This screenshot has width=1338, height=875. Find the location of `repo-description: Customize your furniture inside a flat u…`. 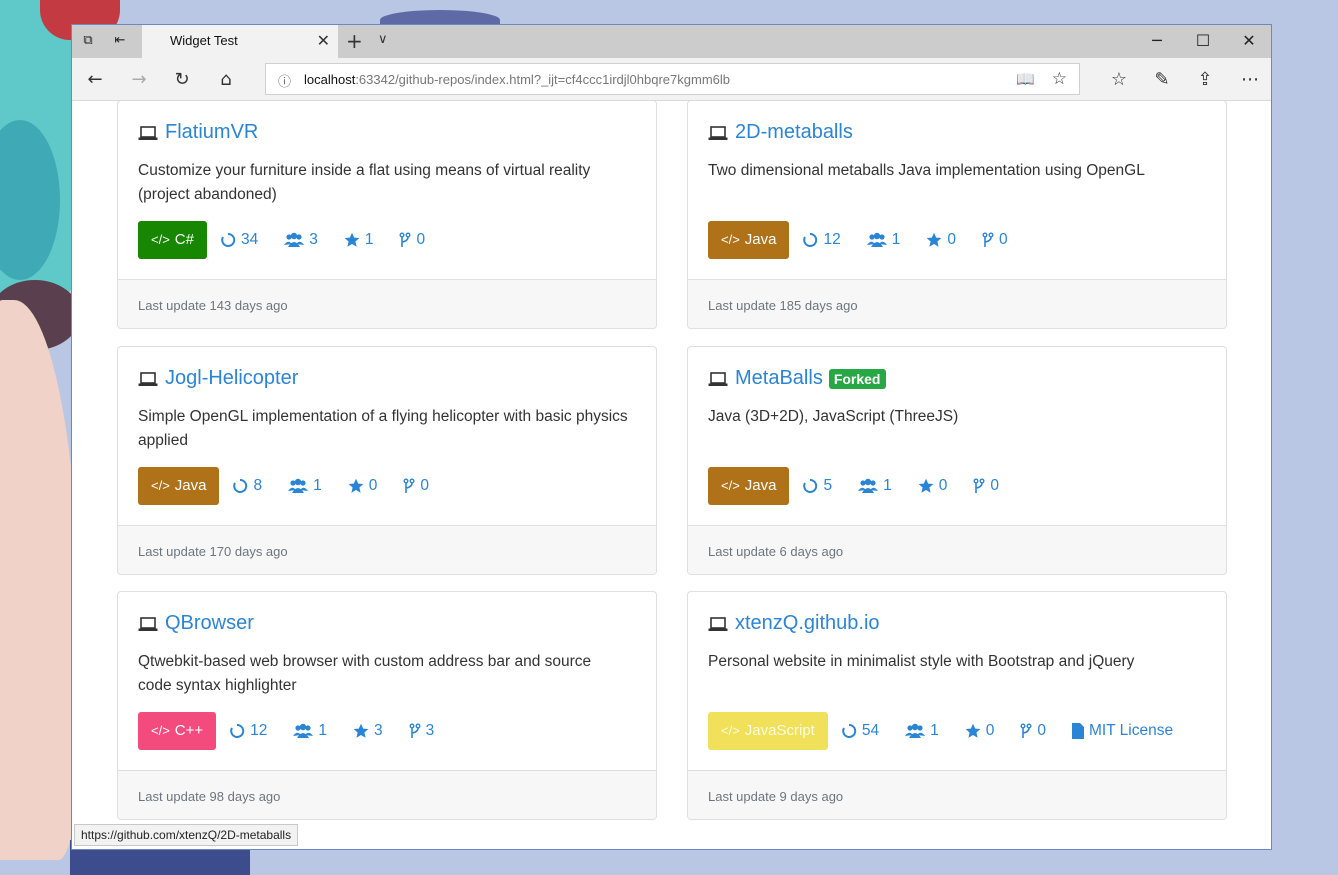

repo-description: Customize your furniture inside a flat u… is located at coordinates (364, 182).